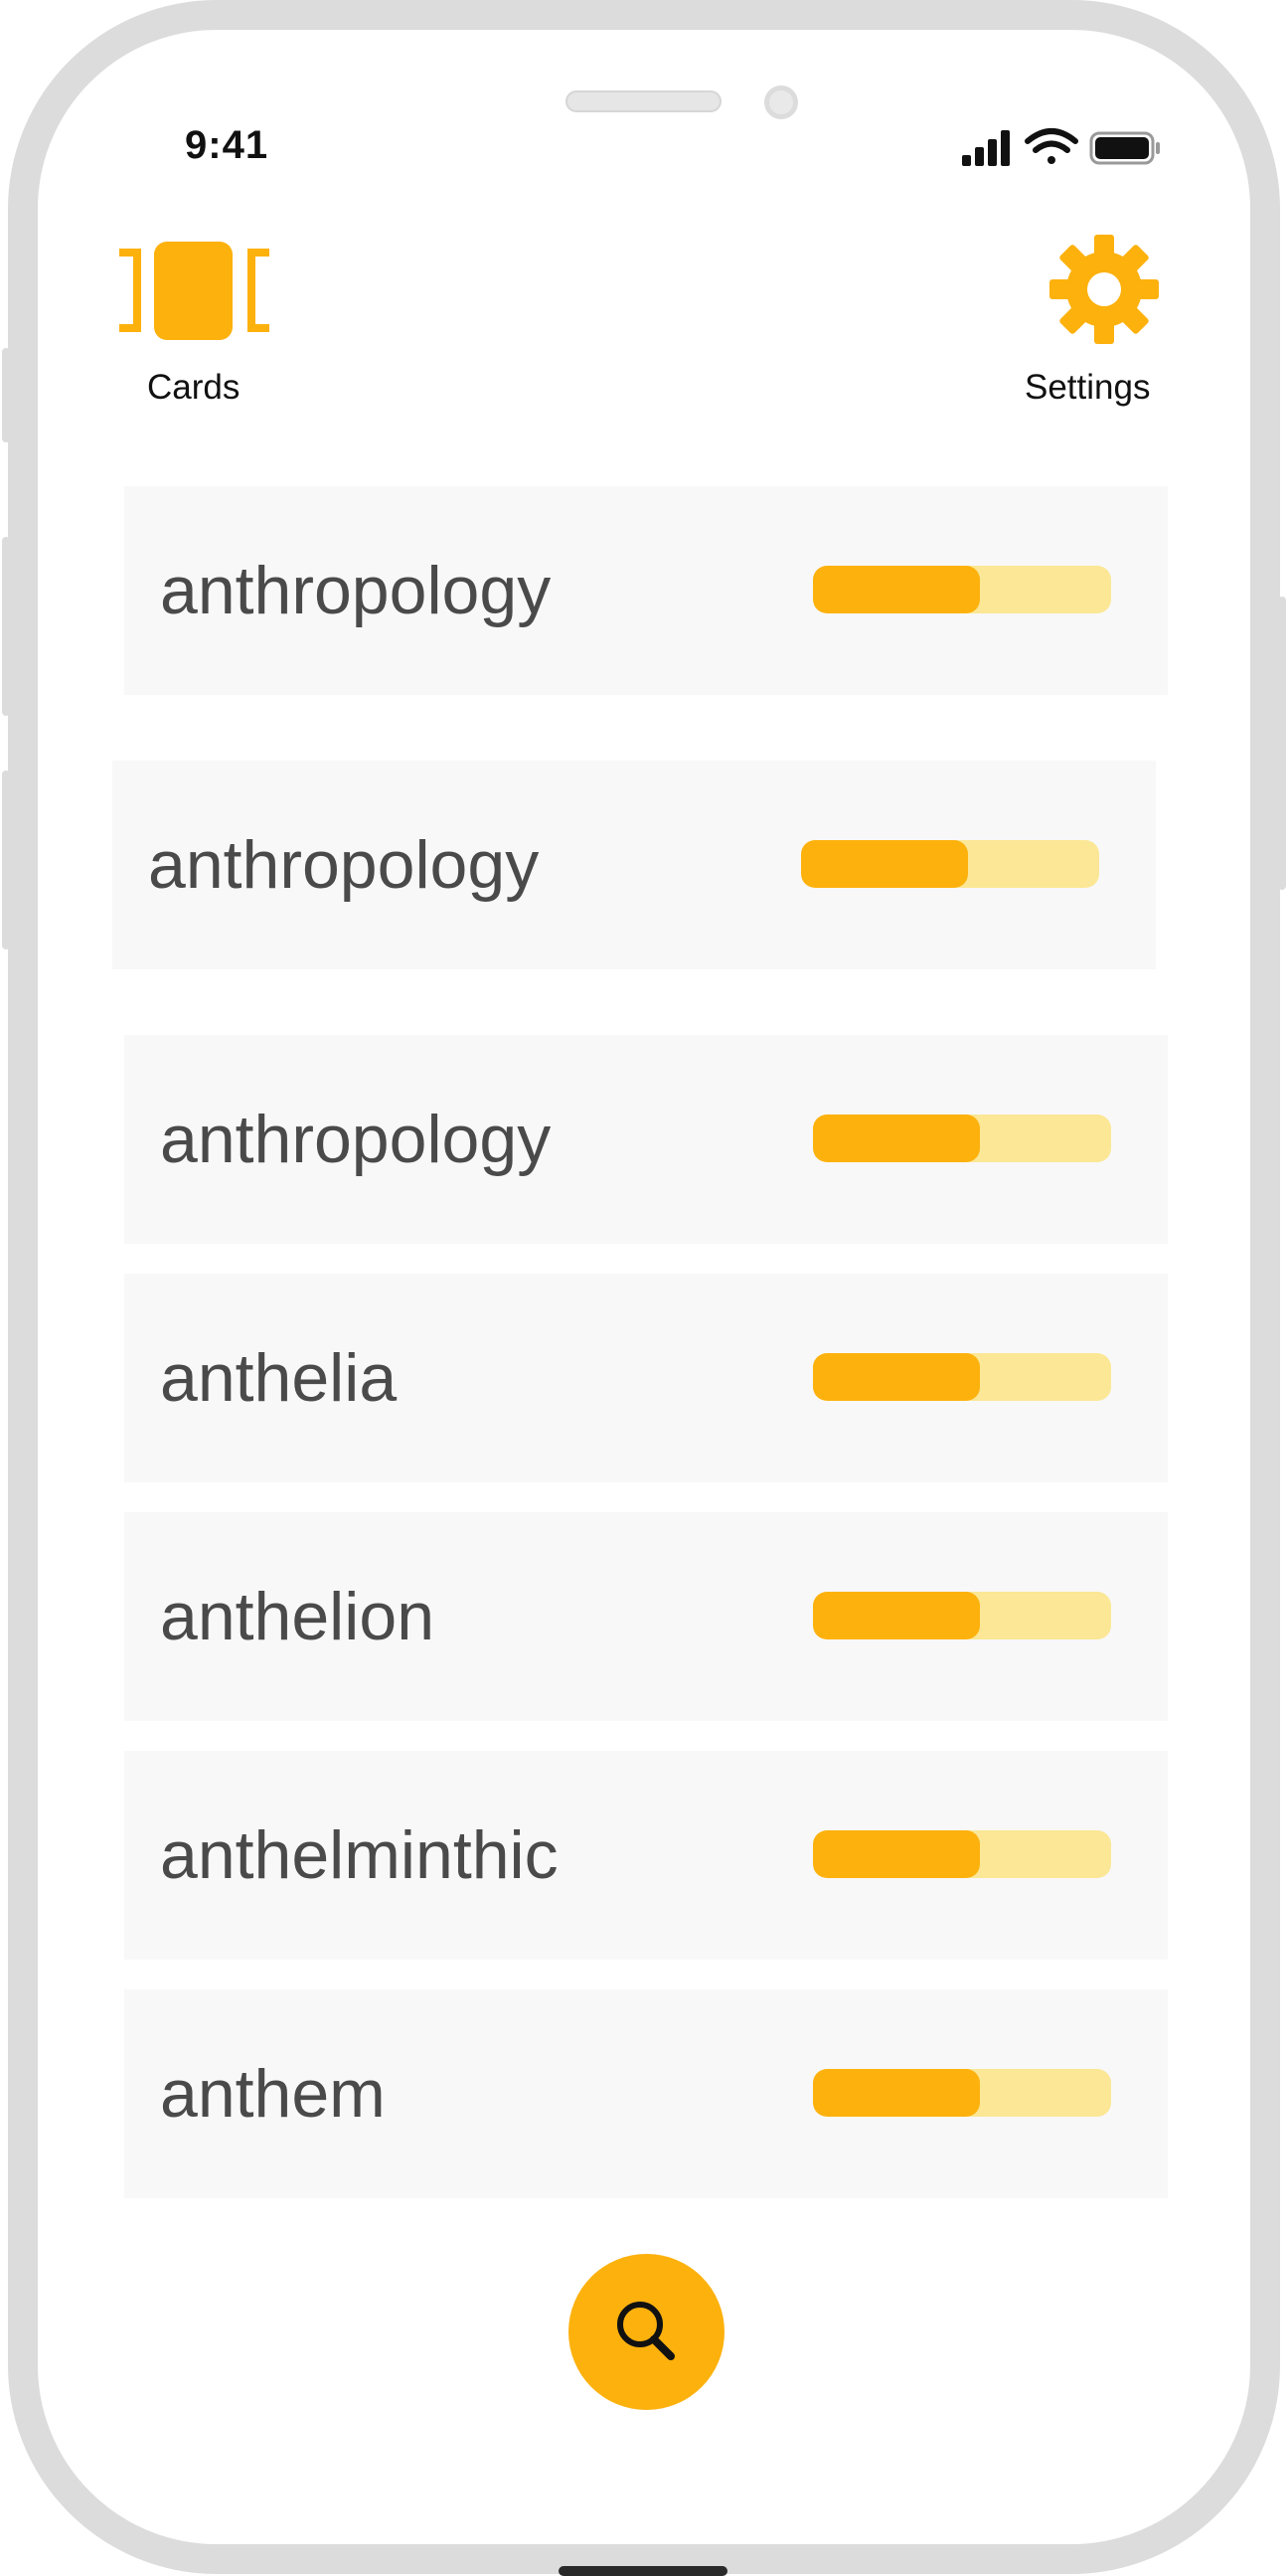  What do you see at coordinates (646, 1378) in the screenshot?
I see `word-row: anthelia` at bounding box center [646, 1378].